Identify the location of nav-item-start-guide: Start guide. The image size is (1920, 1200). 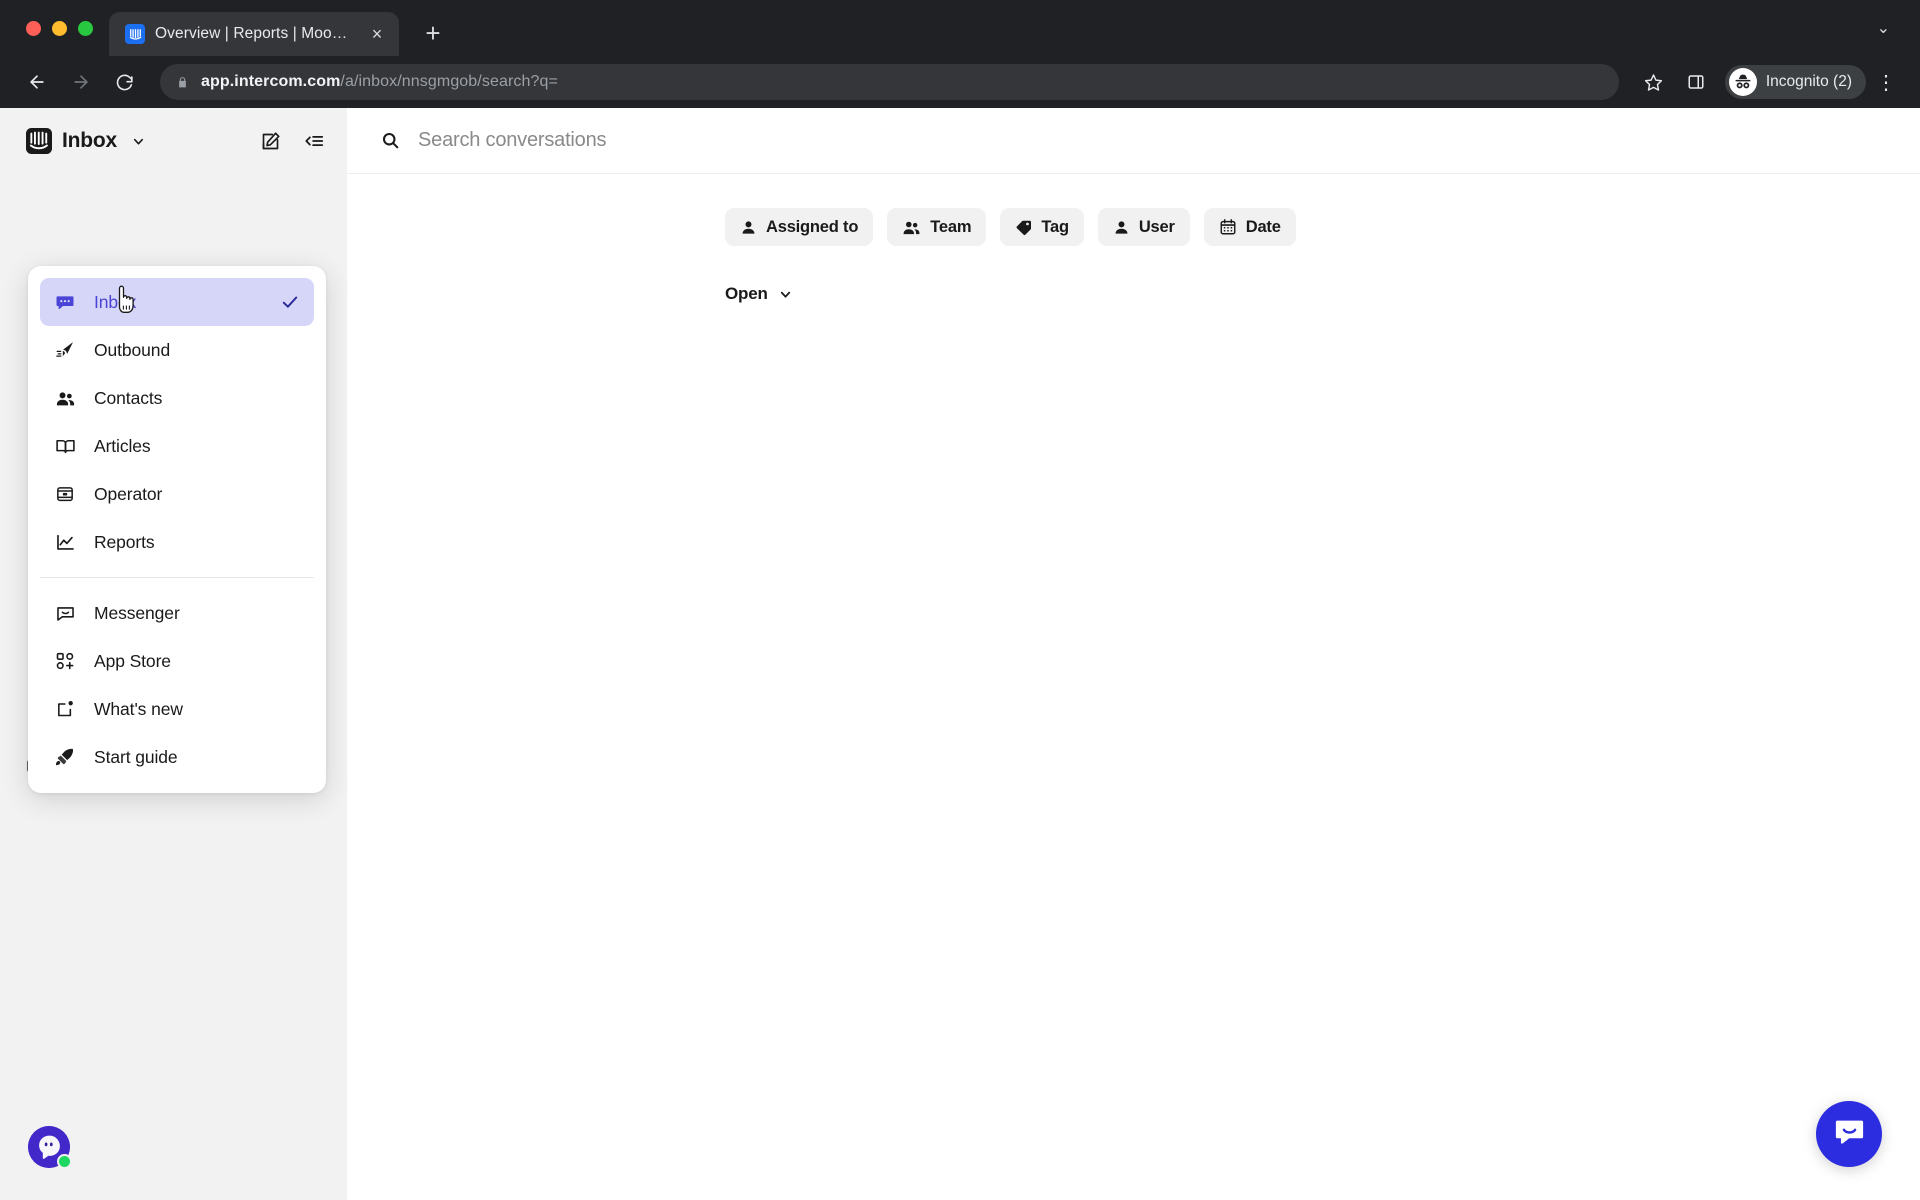
(177, 757).